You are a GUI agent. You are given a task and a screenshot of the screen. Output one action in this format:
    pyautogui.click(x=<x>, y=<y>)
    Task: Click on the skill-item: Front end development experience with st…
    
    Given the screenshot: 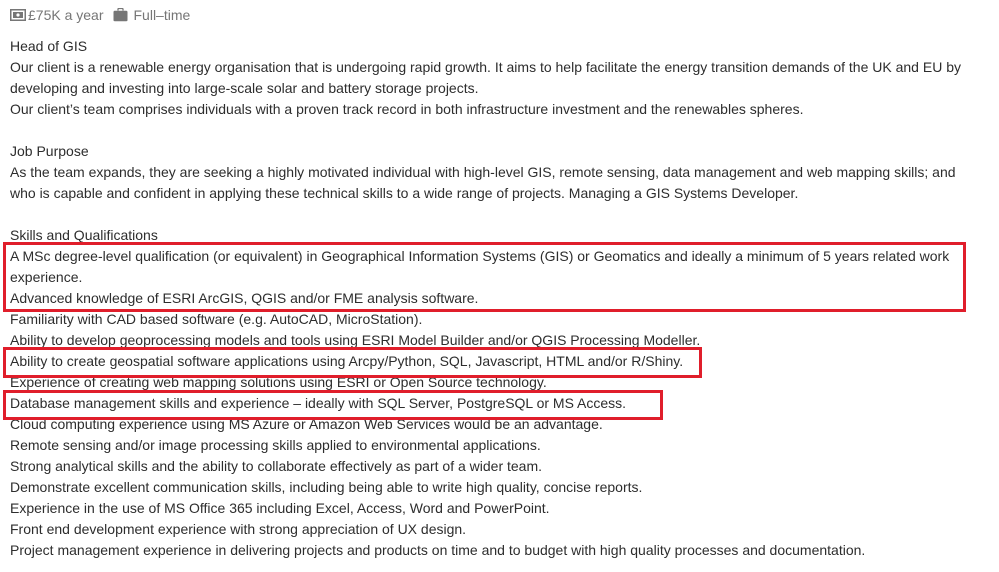 What is the action you would take?
    pyautogui.click(x=238, y=529)
    